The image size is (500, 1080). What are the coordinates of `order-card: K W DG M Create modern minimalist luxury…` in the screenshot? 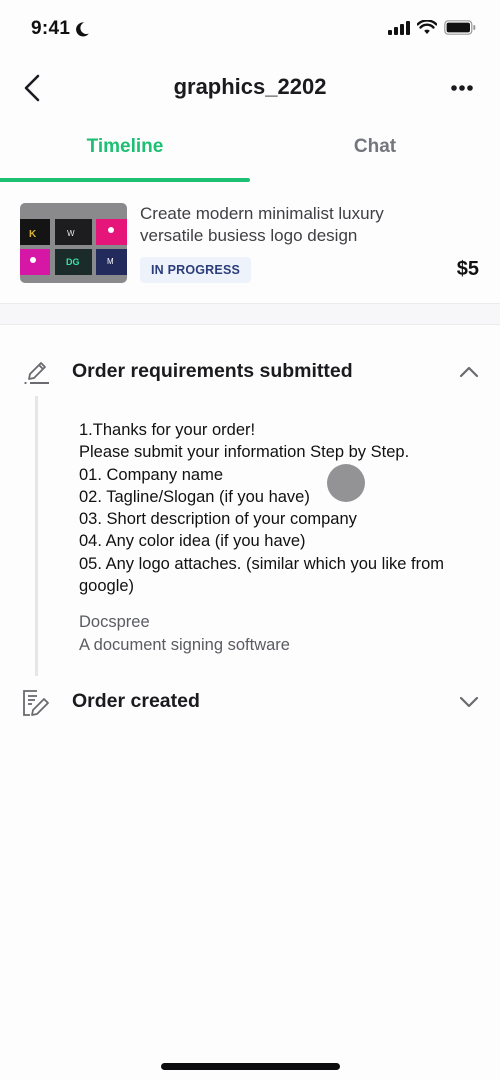 It's located at (250, 242).